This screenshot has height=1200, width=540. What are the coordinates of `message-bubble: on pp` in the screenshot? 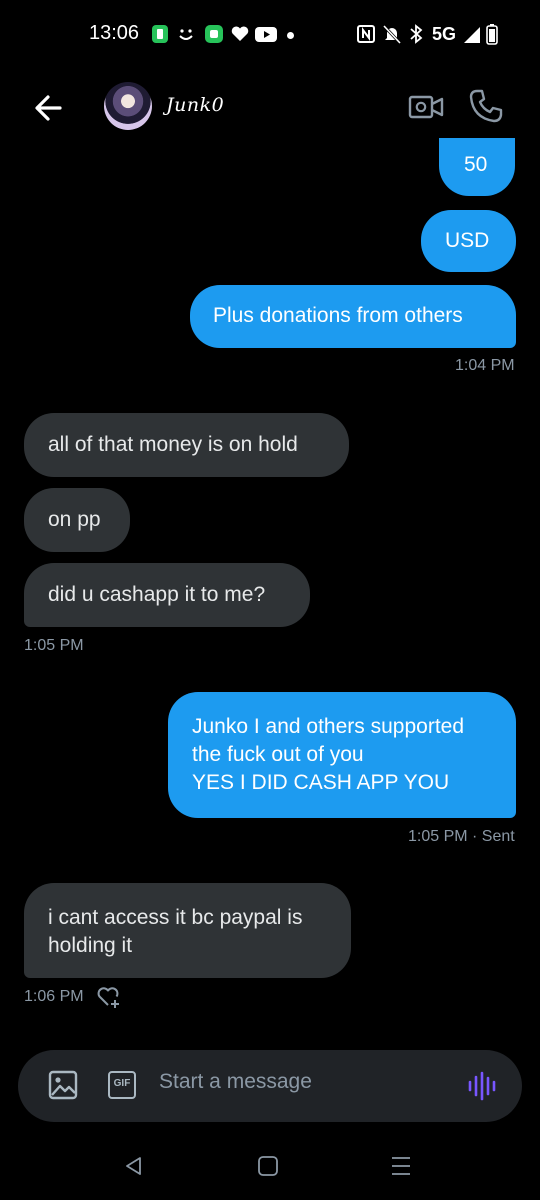 It's located at (77, 520).